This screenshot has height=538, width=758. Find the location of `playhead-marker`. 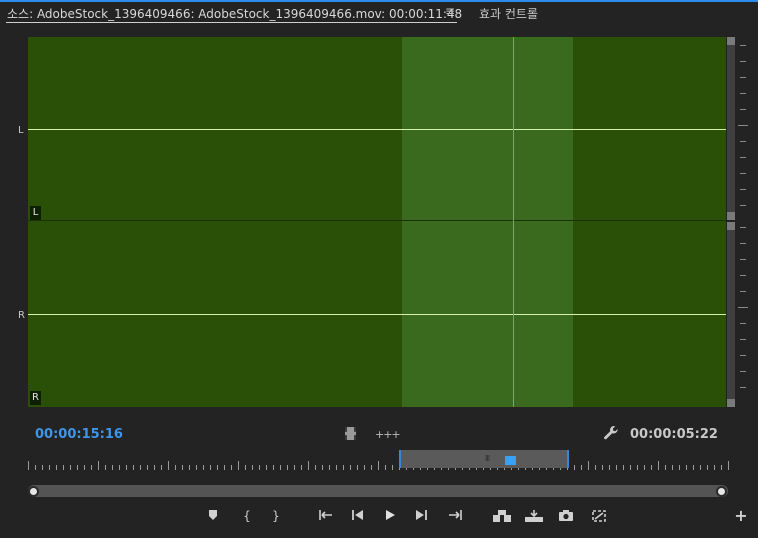

playhead-marker is located at coordinates (510, 460).